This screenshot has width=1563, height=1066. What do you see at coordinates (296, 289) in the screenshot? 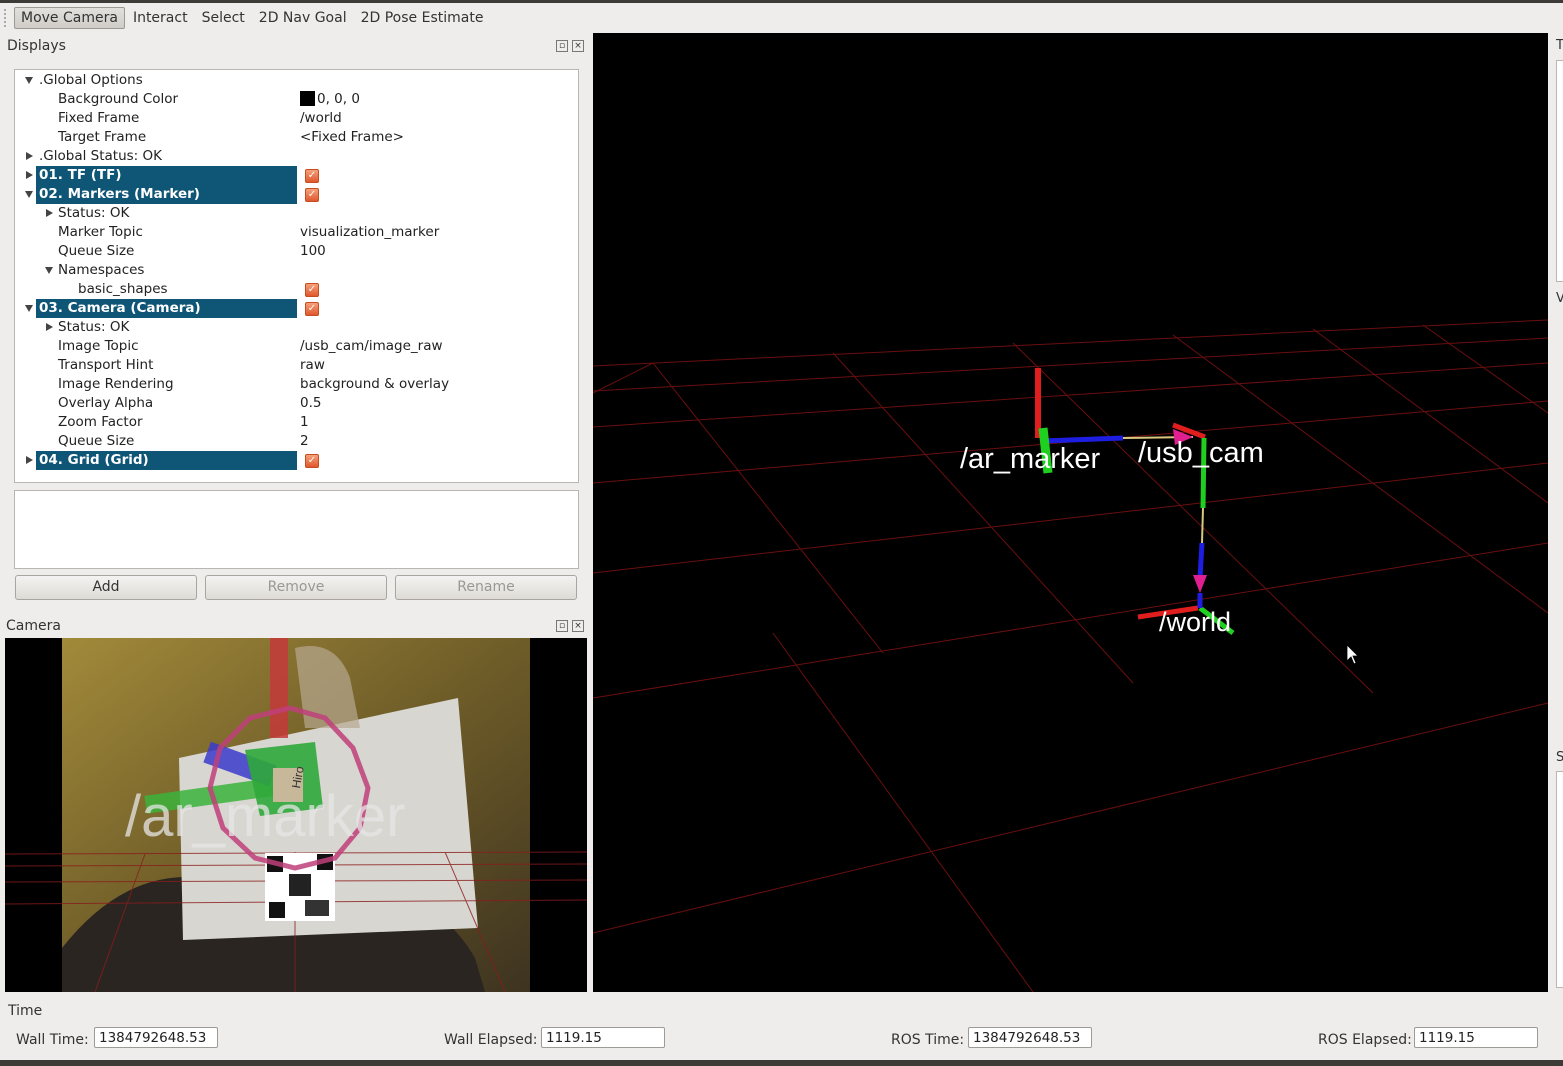
I see `tree-row-basic-shapes: basic_shapes ✓` at bounding box center [296, 289].